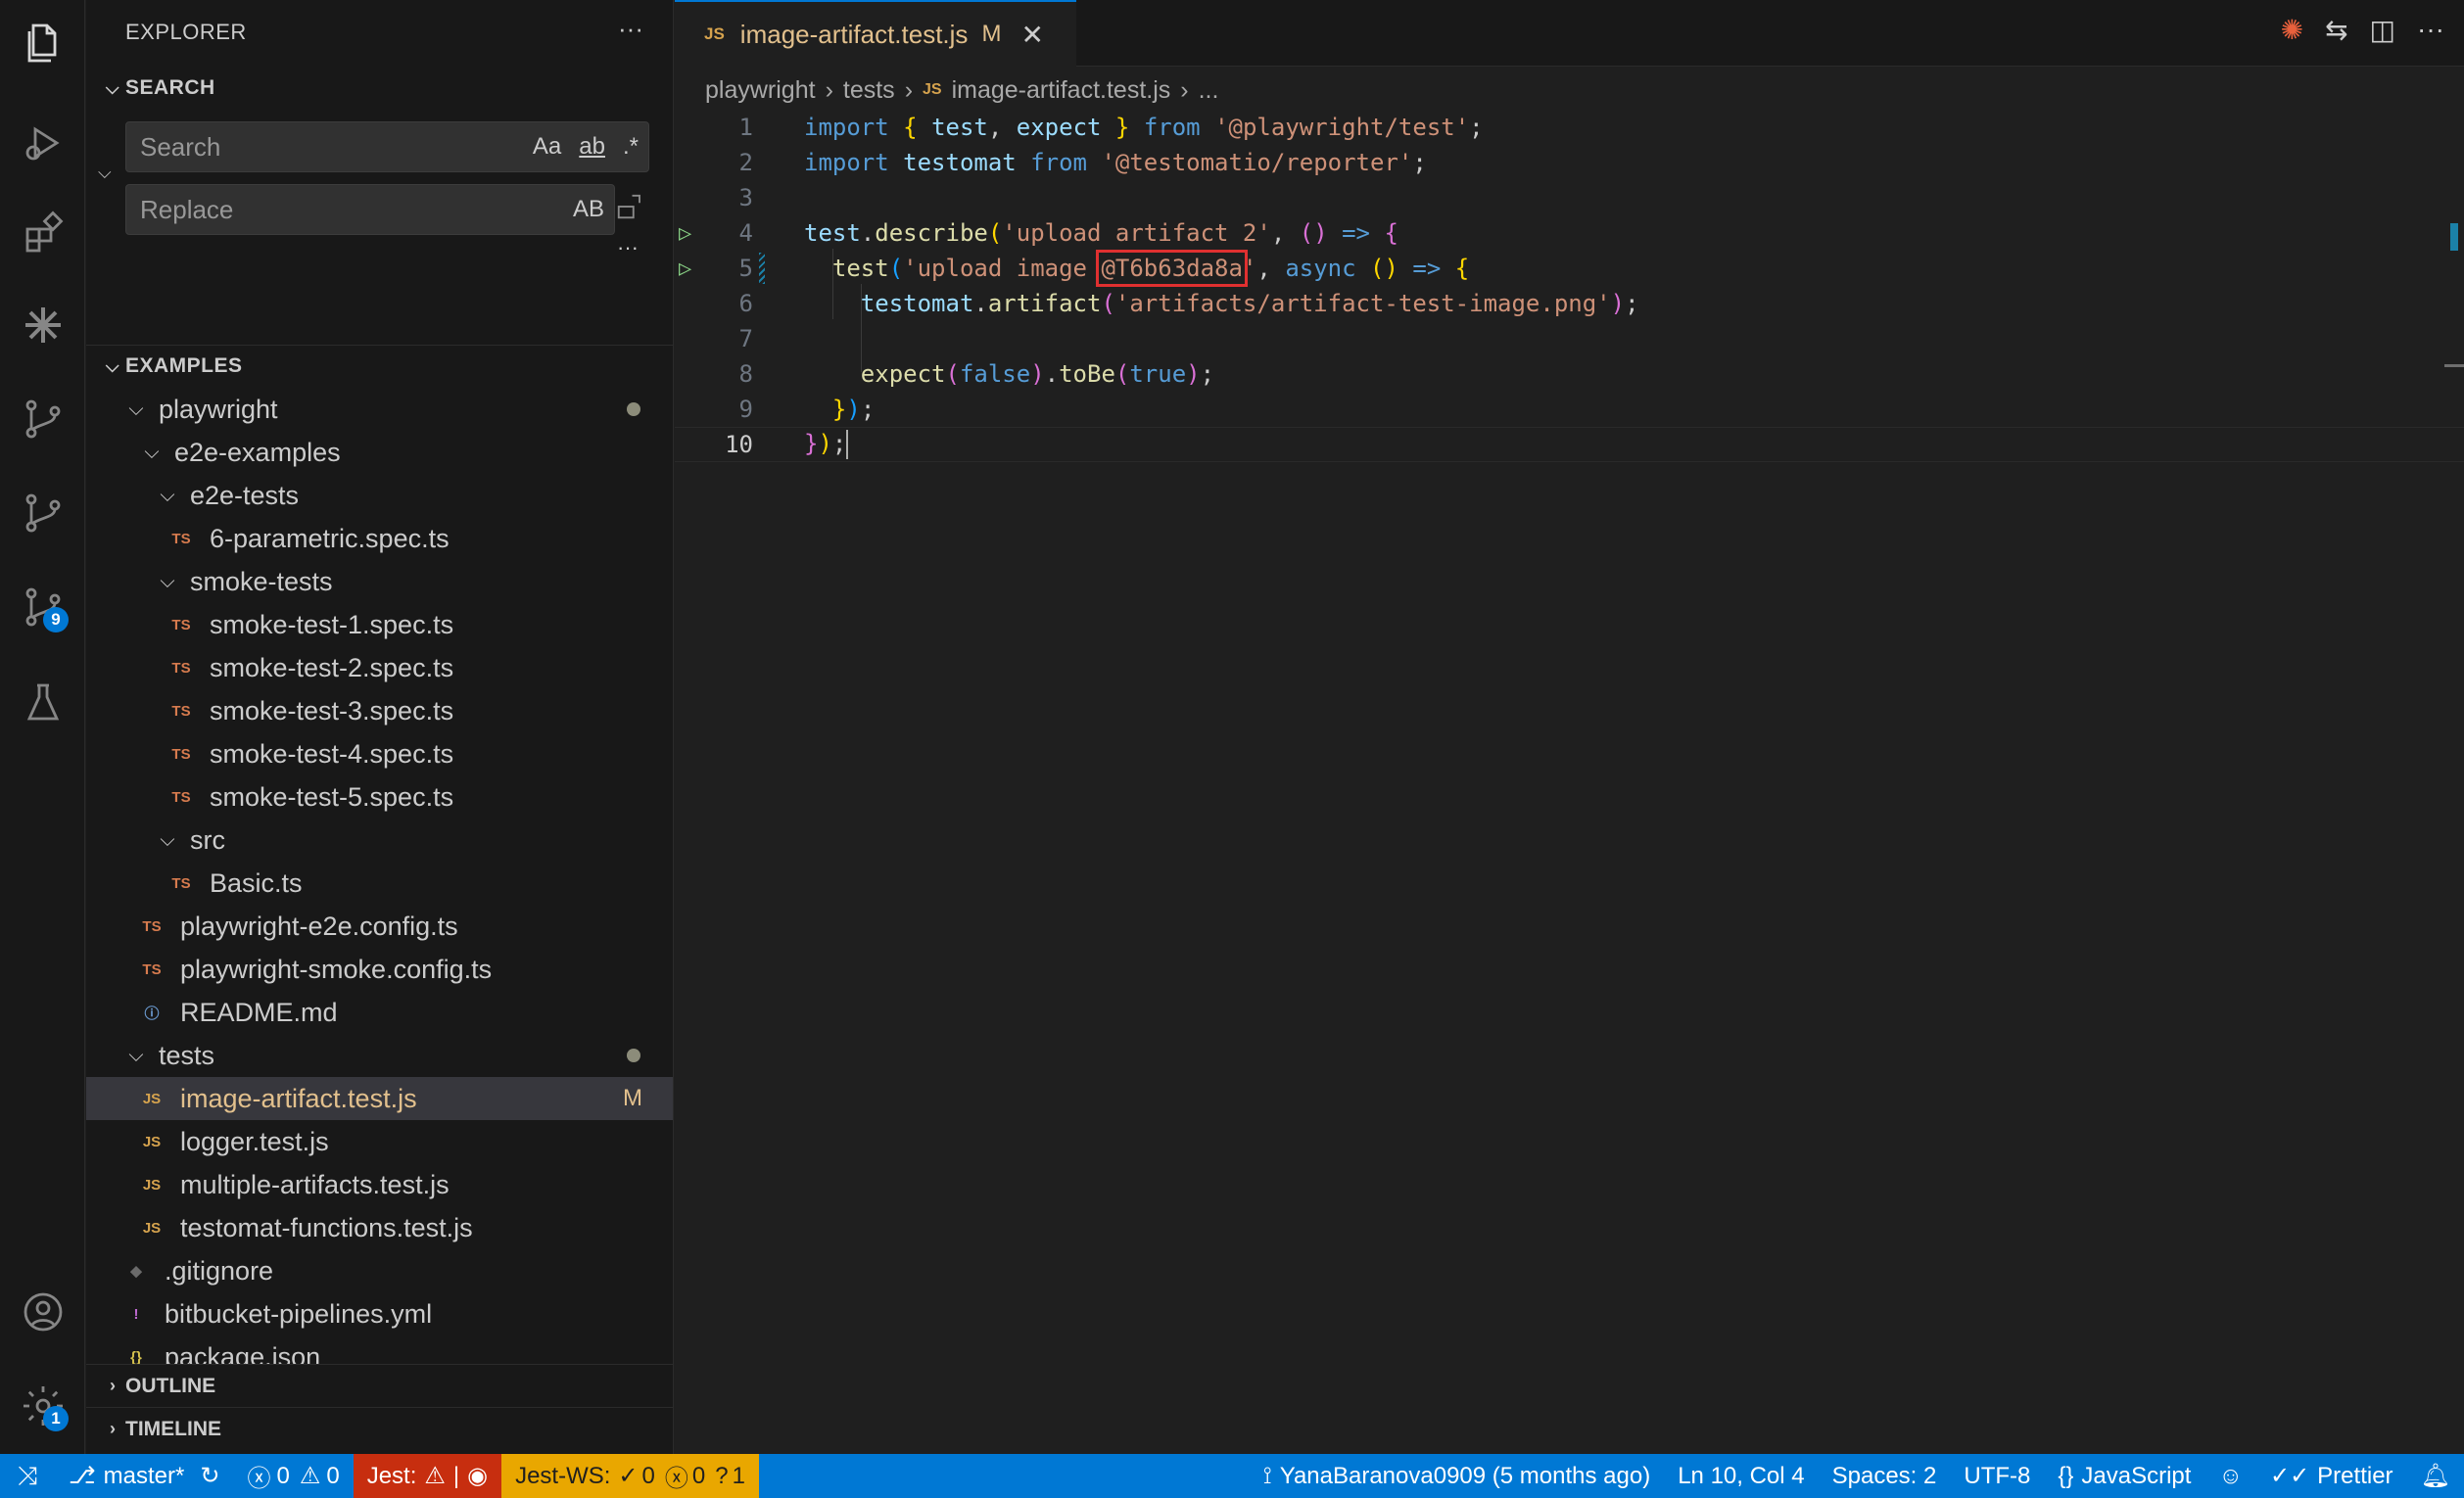 This screenshot has width=2464, height=1498. I want to click on outline-section-header: › OUTLINE, so click(379, 1385).